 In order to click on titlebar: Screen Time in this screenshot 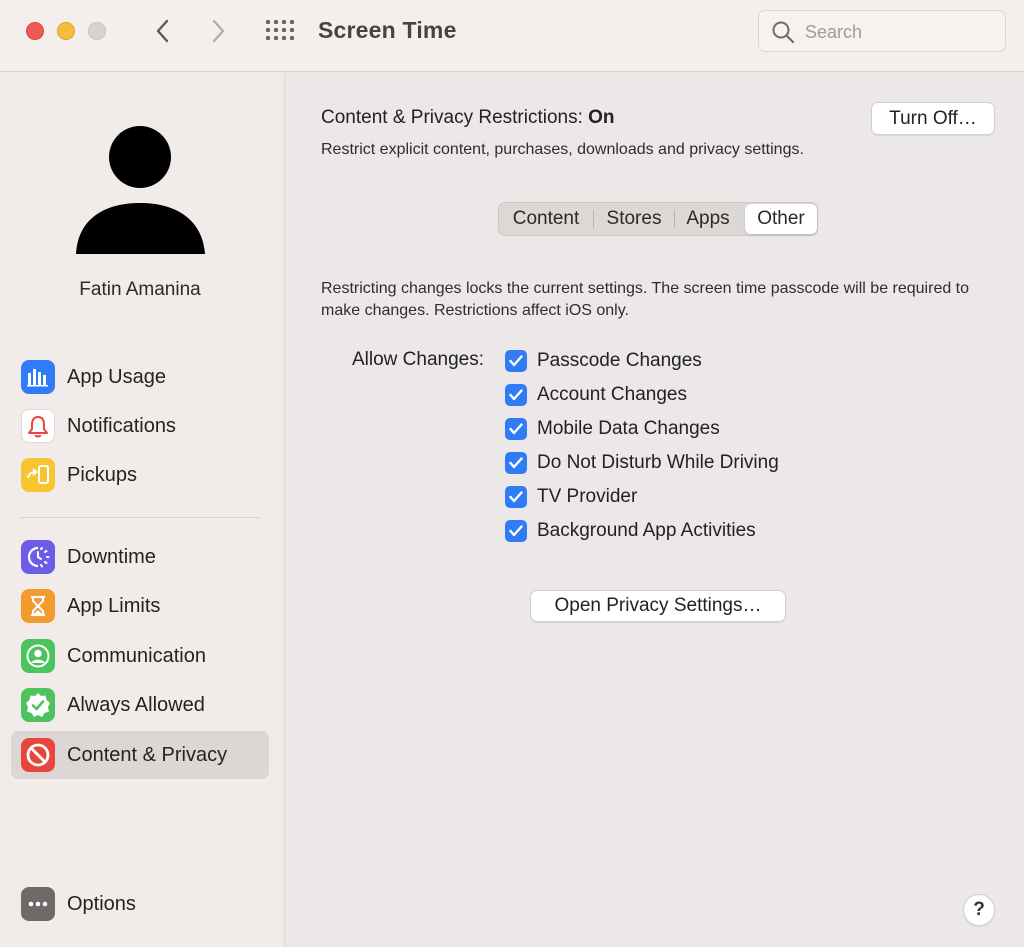, I will do `click(512, 36)`.